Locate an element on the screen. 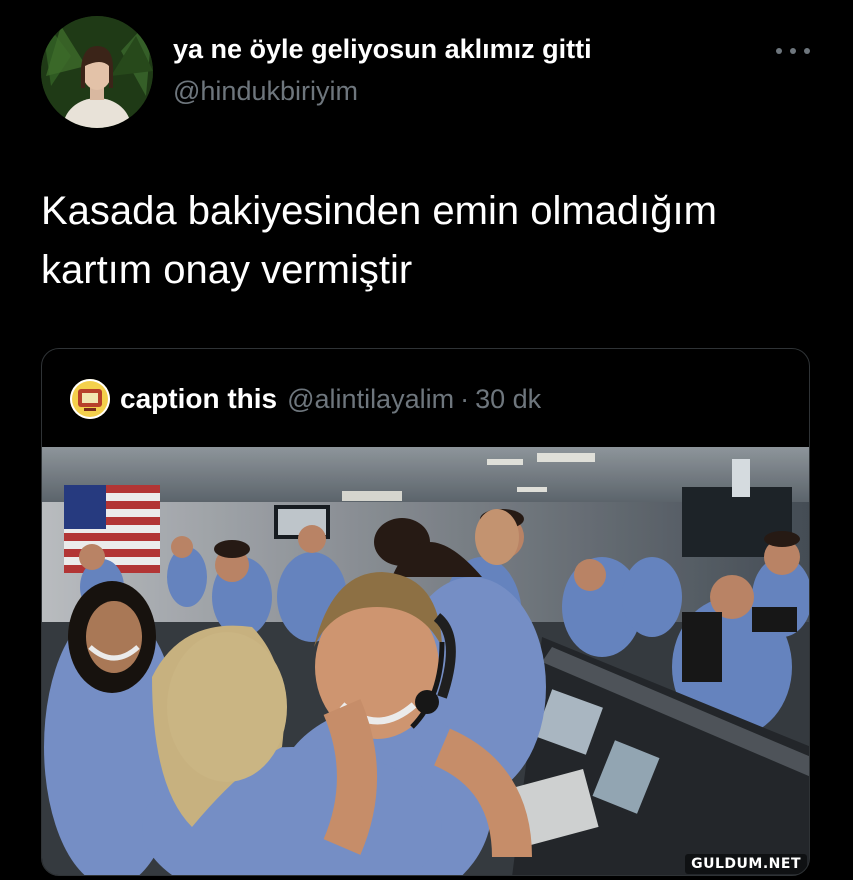 The width and height of the screenshot is (853, 880). quoted-user-name: caption this is located at coordinates (198, 399).